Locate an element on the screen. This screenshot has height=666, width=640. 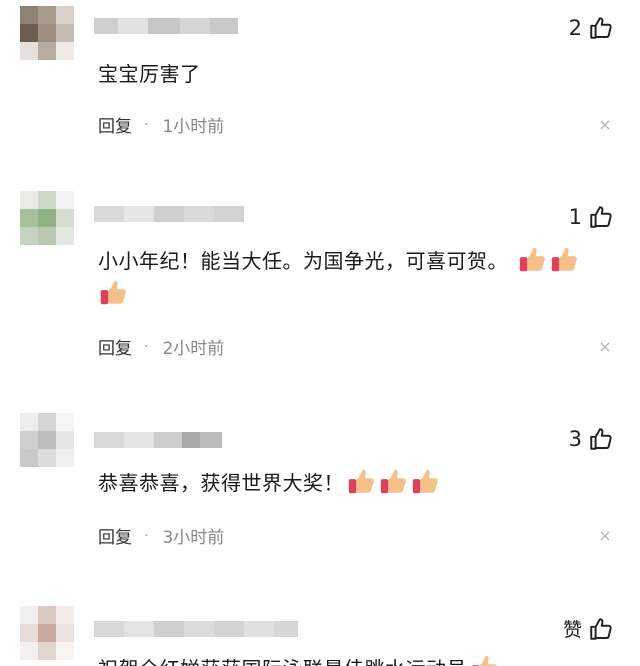
emoji-group is located at coordinates (392, 482).